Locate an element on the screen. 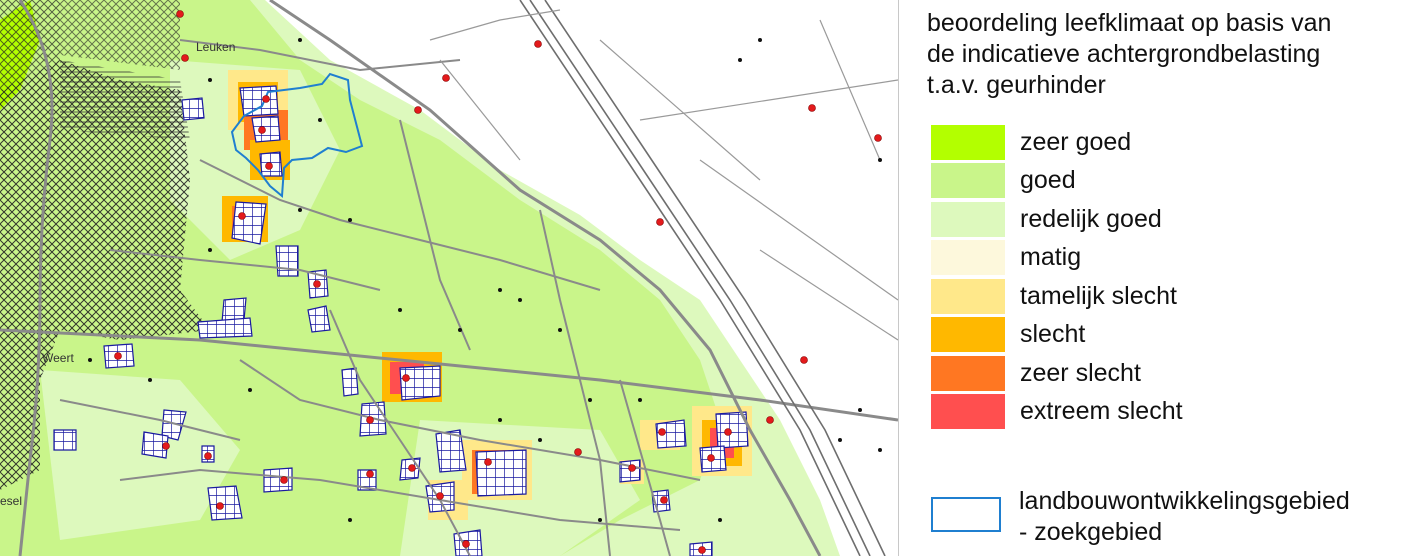 The image size is (1403, 556). legend-label: zeer goed is located at coordinates (1076, 142).